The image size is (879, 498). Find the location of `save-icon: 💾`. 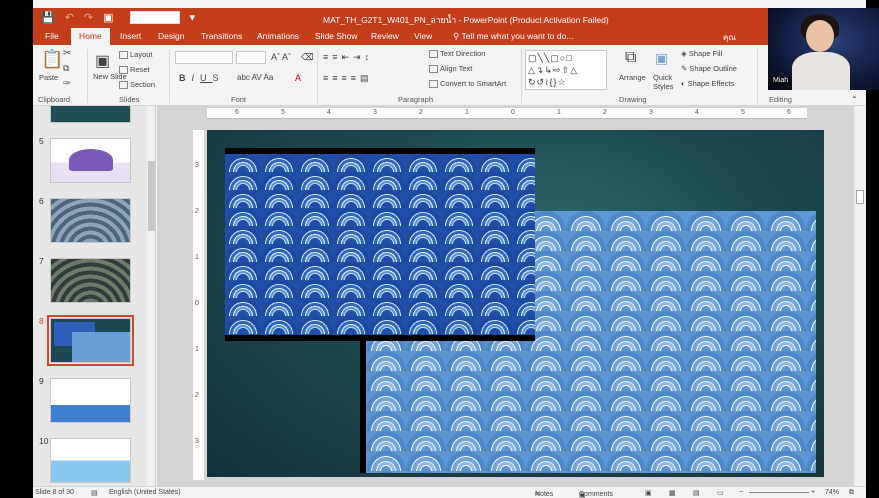

save-icon: 💾 is located at coordinates (48, 17).